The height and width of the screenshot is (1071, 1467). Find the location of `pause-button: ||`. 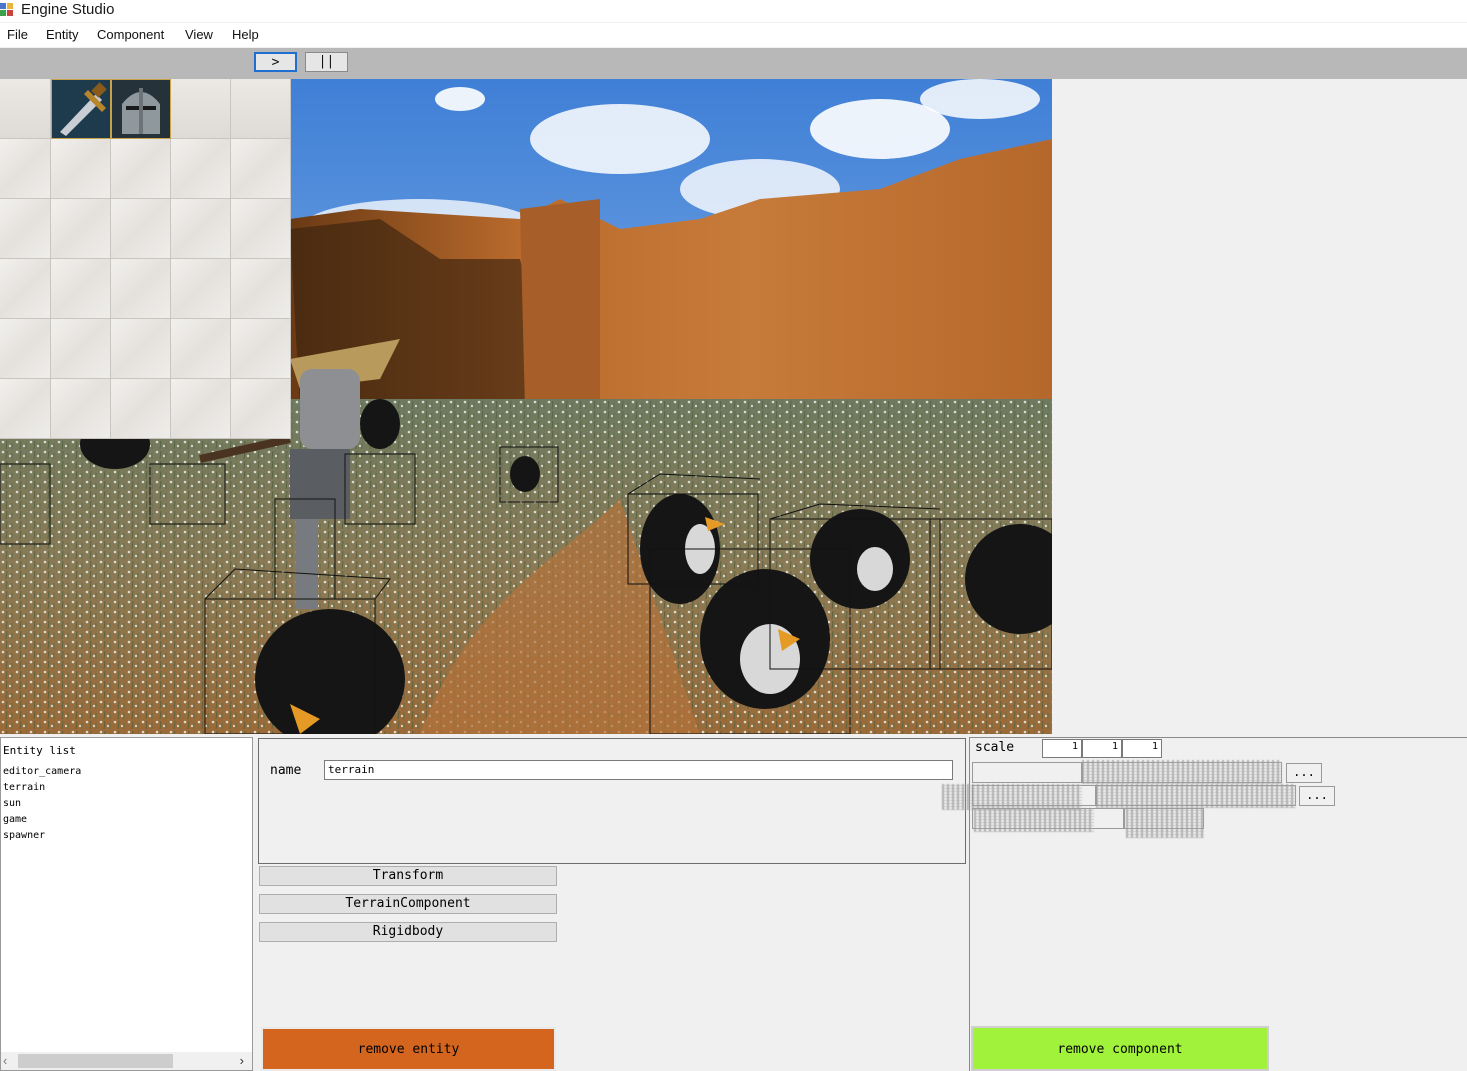

pause-button: || is located at coordinates (326, 62).